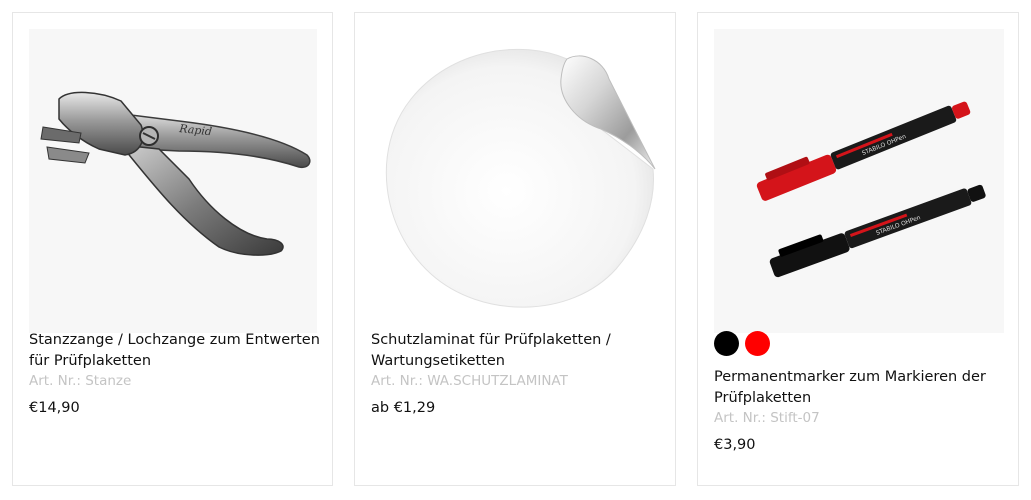 This screenshot has height=500, width=1031. What do you see at coordinates (80, 381) in the screenshot?
I see `product-sku: Art. Nr.: Stanze` at bounding box center [80, 381].